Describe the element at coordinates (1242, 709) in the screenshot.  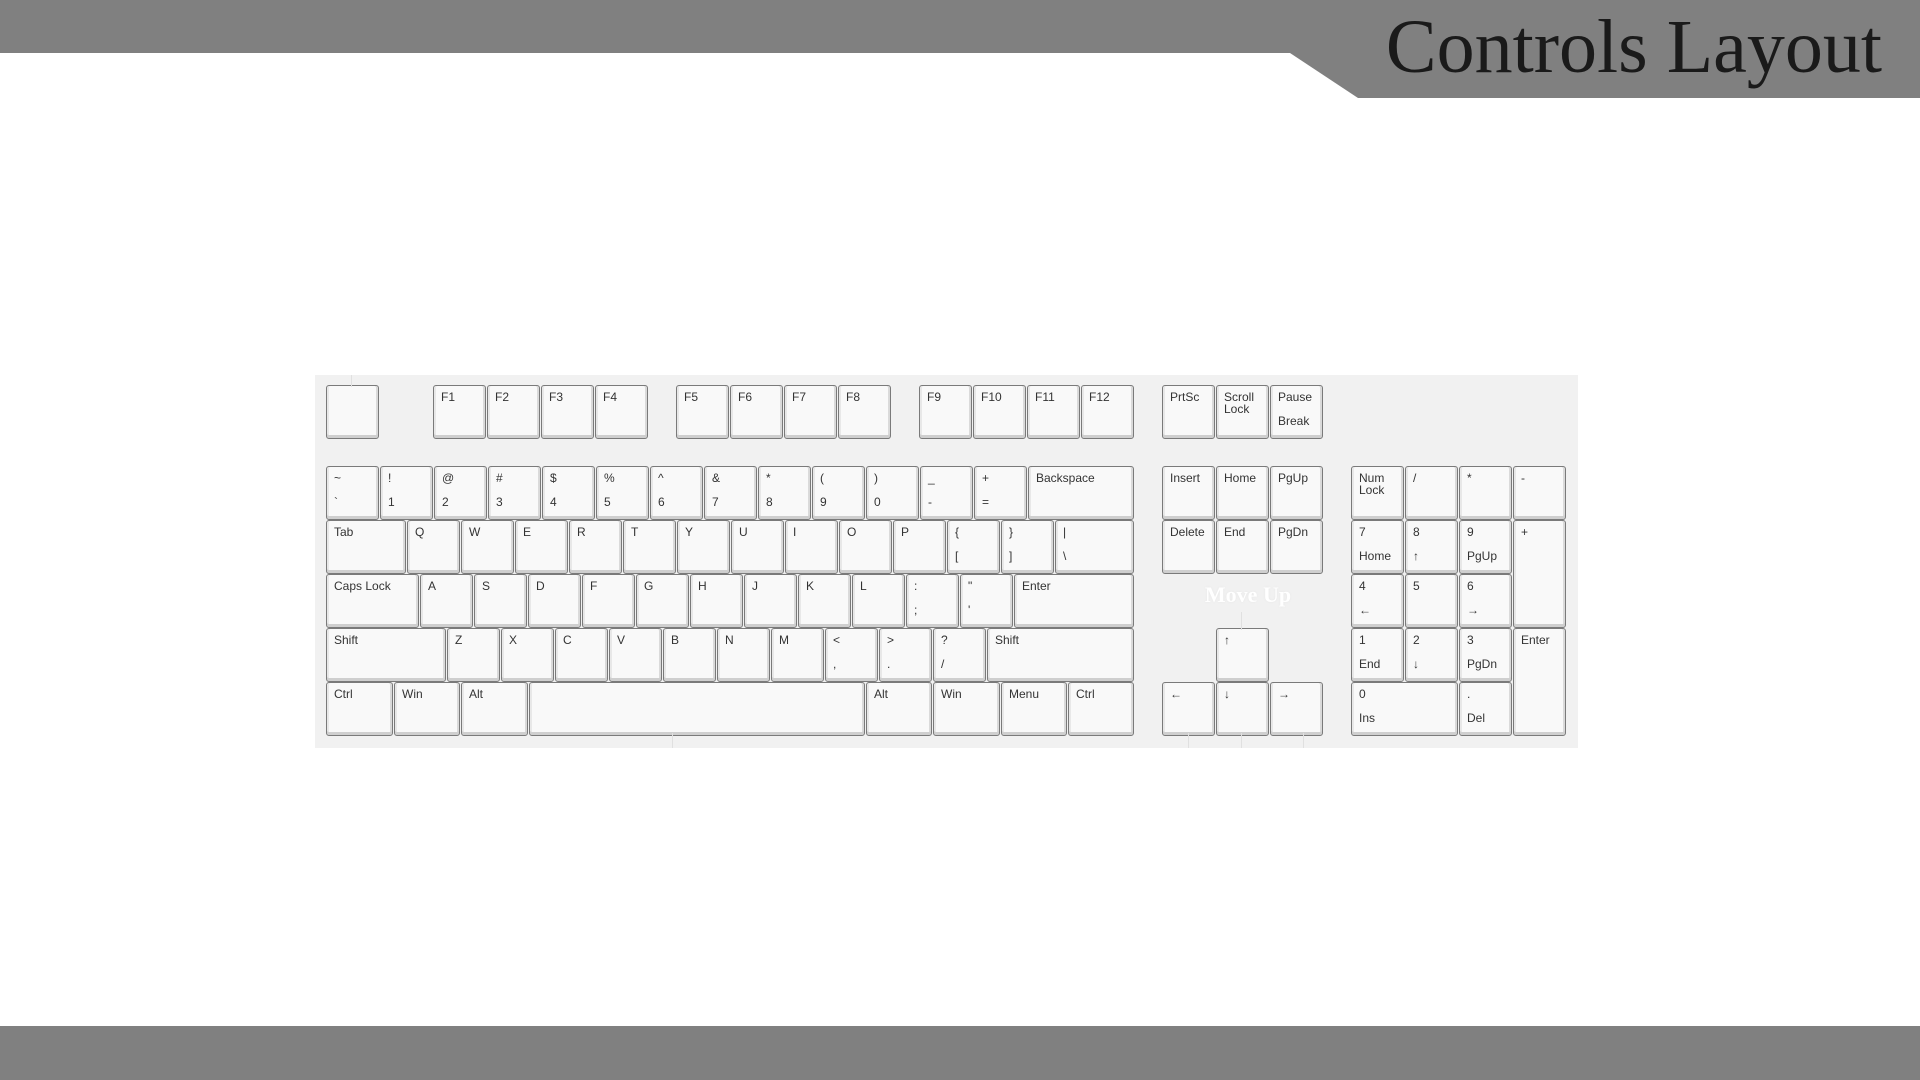
I see `key-down: ↓` at that location.